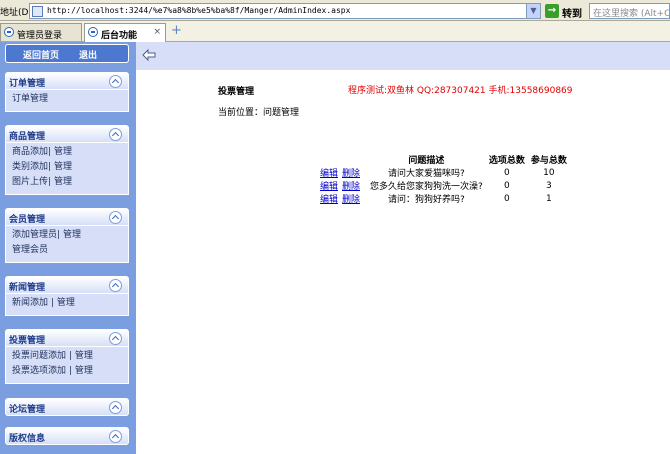 The image size is (670, 454). I want to click on sidebar-link-manage-news: 管理, so click(66, 303).